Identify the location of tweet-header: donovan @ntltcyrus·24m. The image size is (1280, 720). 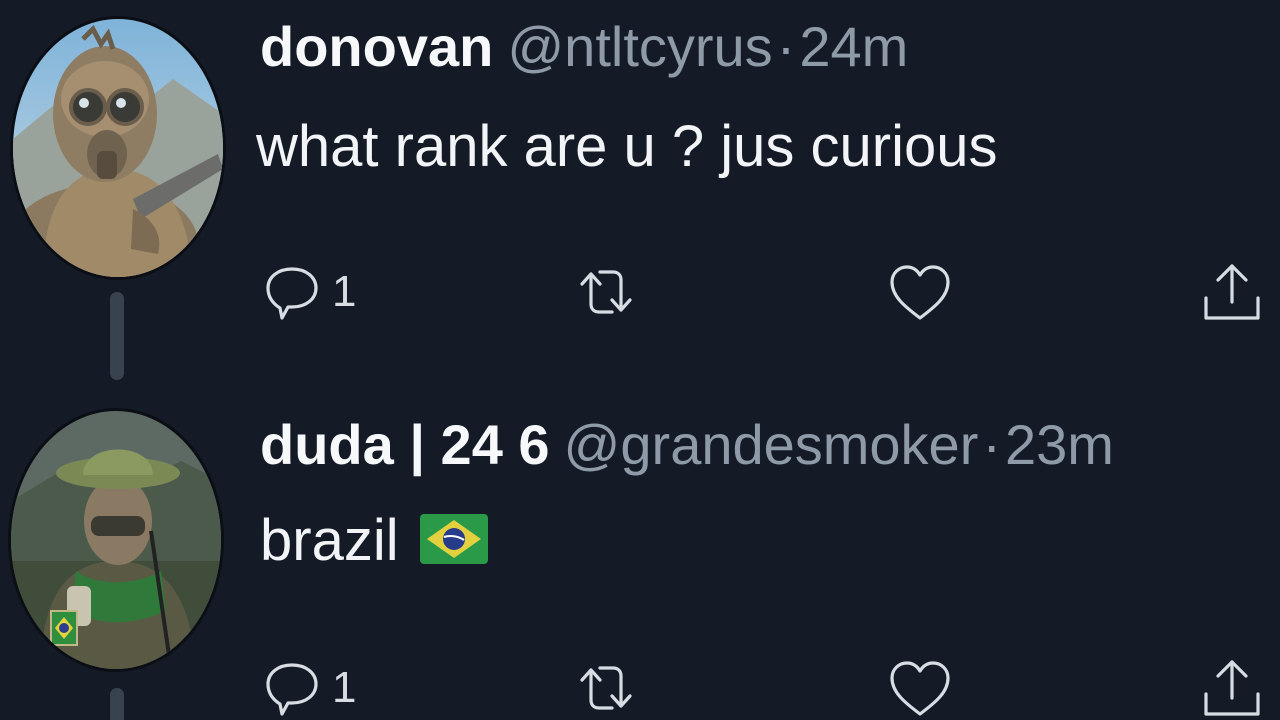
(584, 47).